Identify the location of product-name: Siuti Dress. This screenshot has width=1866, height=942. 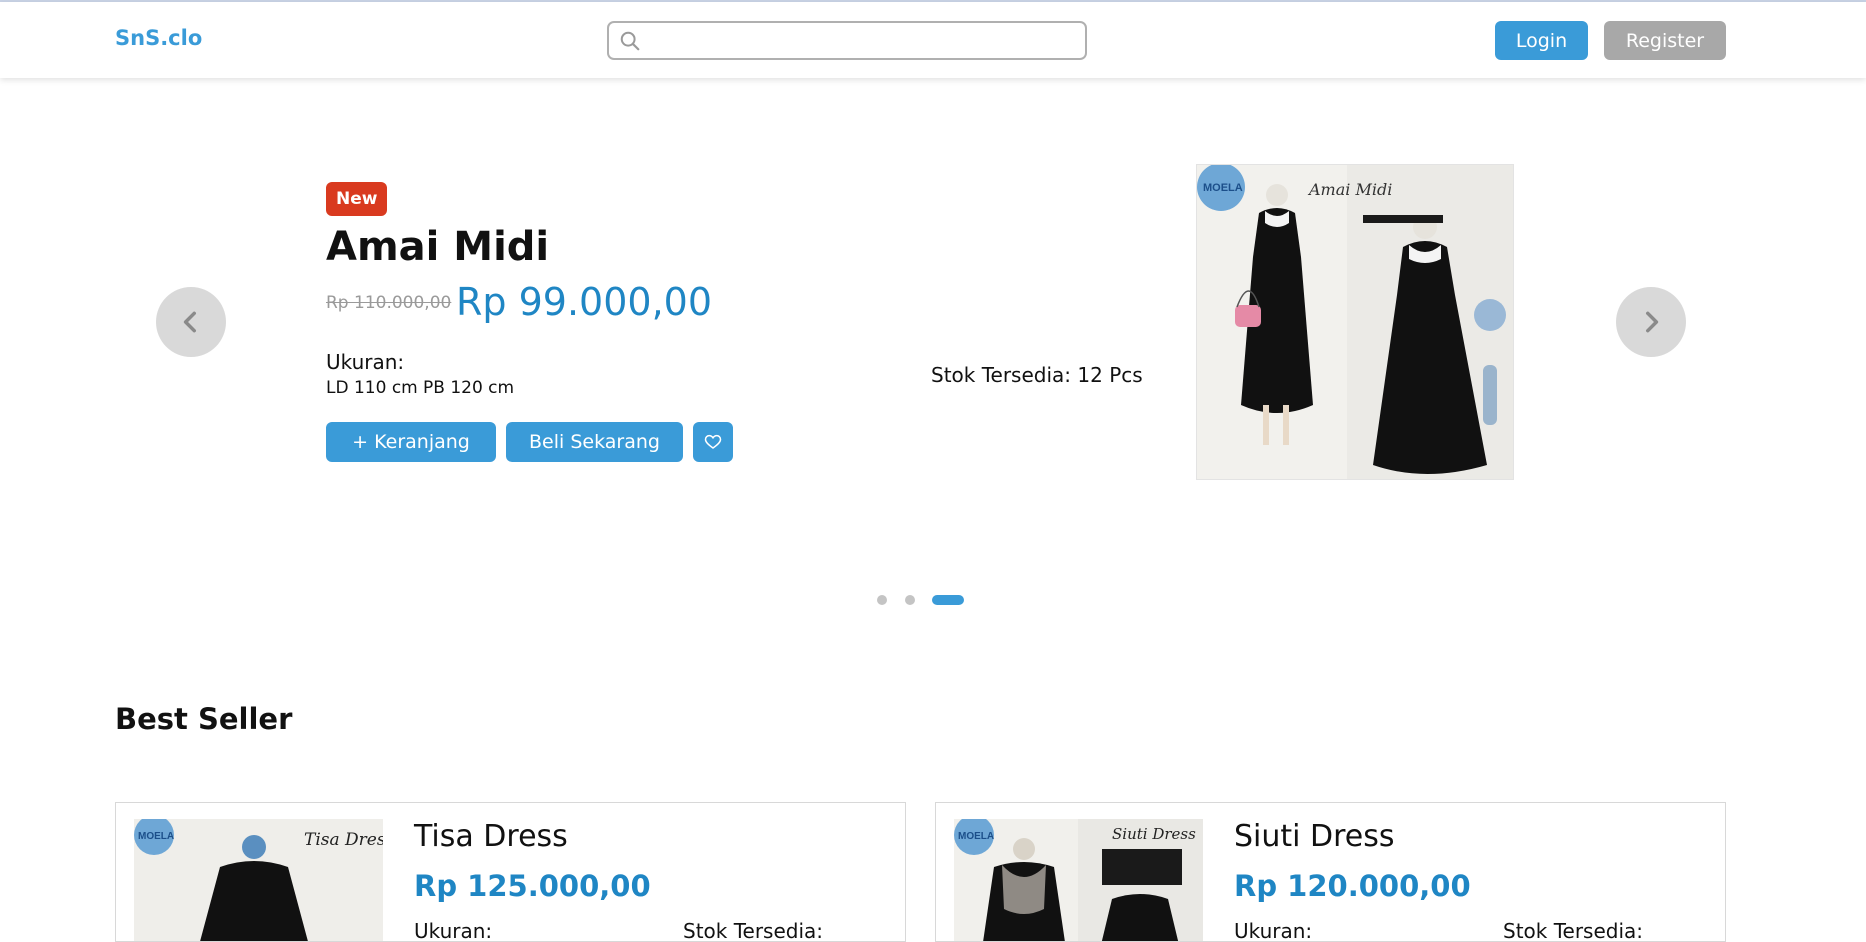
(1314, 836).